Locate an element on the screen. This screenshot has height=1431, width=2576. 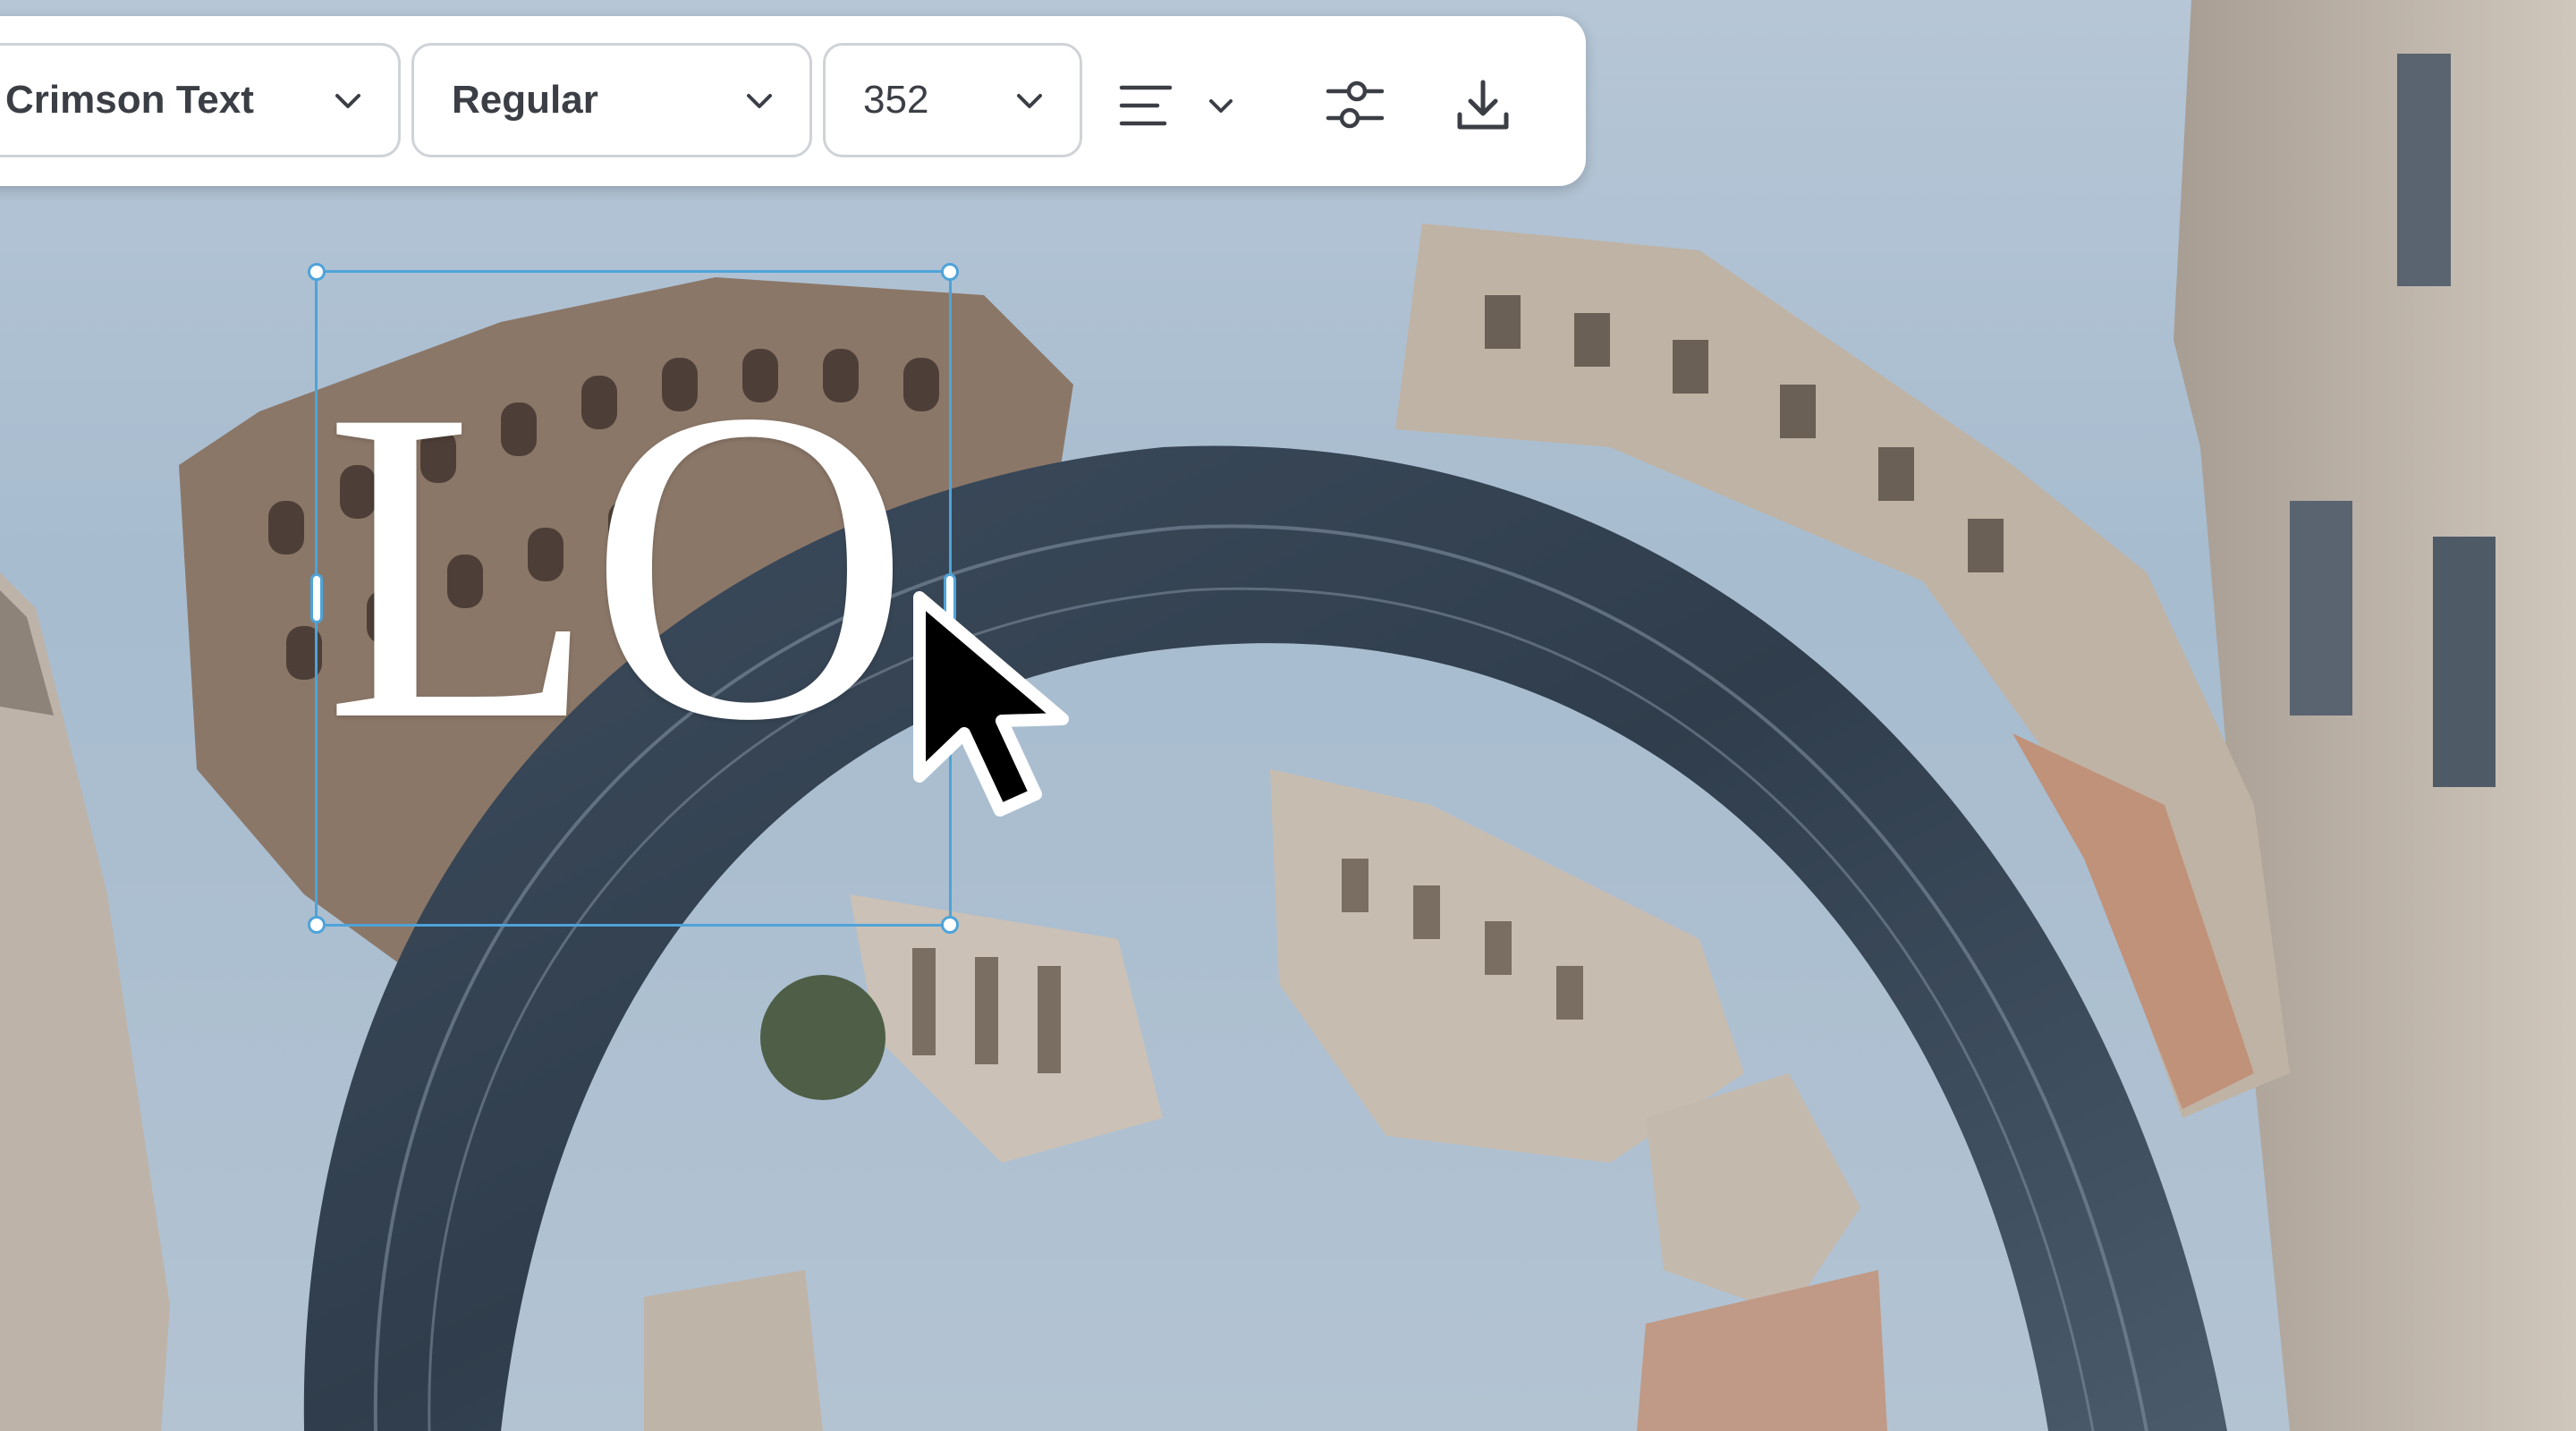
resize-handle-bottom-right is located at coordinates (950, 925).